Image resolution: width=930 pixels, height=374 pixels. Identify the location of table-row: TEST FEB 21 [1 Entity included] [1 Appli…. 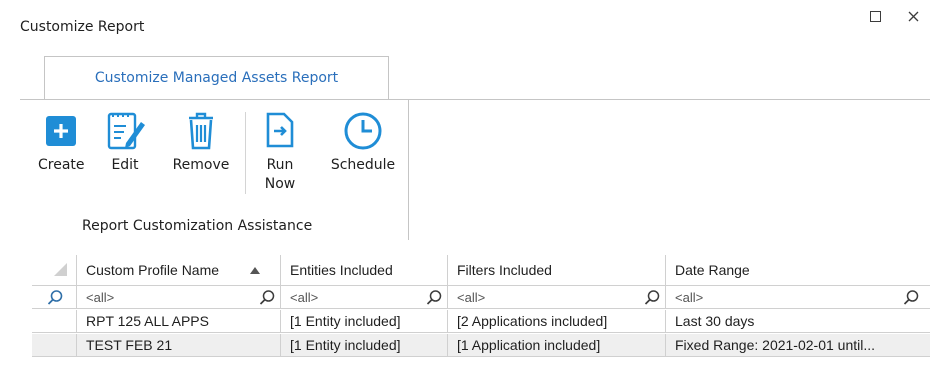
(481, 345).